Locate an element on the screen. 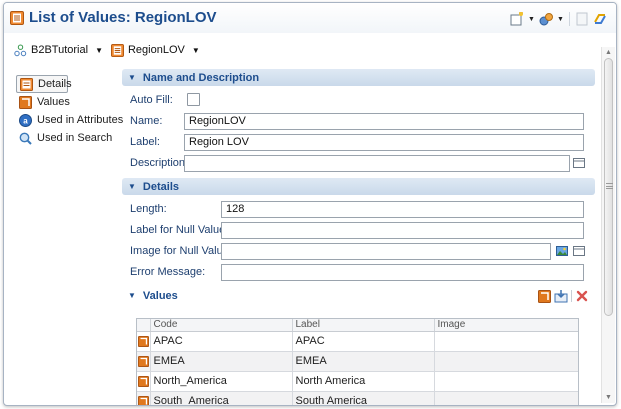 The width and height of the screenshot is (621, 409). auto-fill-label: Auto Fill: is located at coordinates (151, 100).